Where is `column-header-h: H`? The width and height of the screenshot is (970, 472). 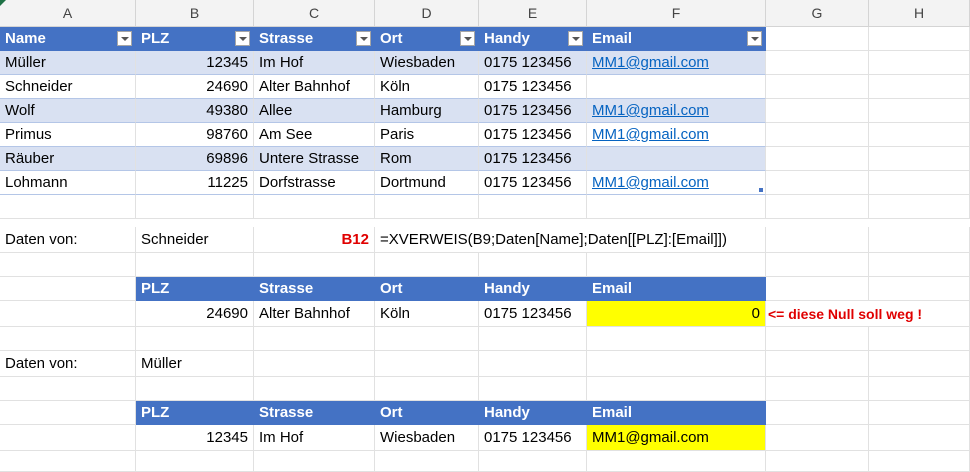 column-header-h: H is located at coordinates (919, 13).